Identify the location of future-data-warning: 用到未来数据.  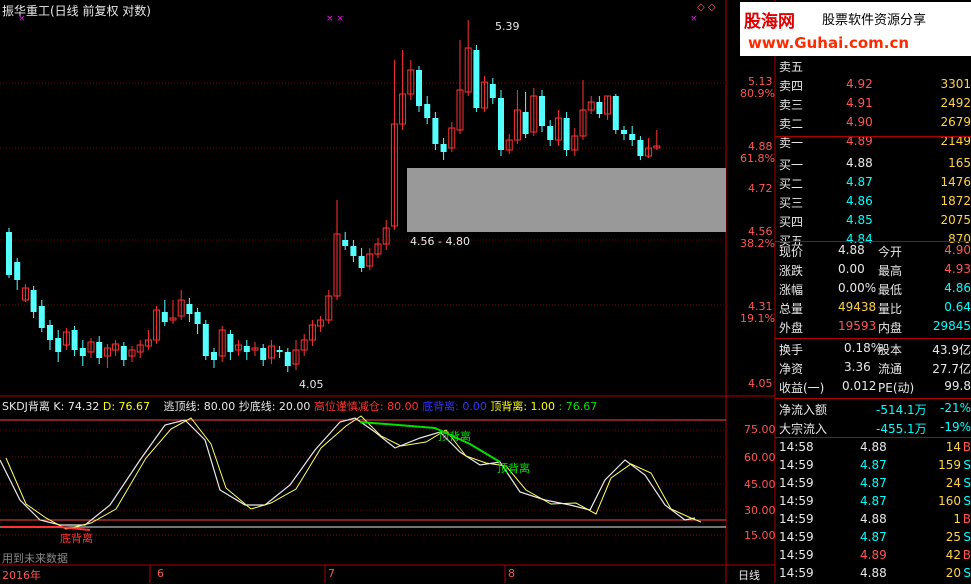
(35, 558).